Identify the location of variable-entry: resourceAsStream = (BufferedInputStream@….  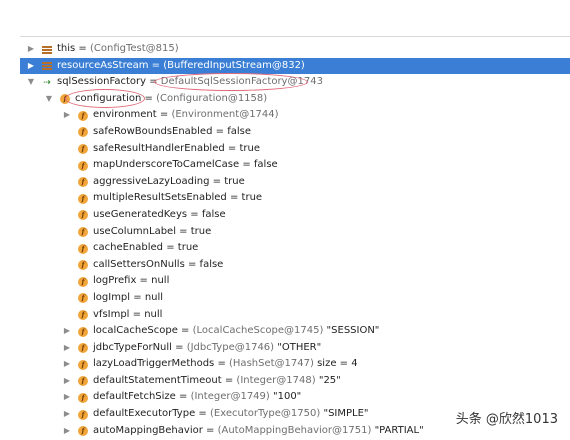
(181, 66).